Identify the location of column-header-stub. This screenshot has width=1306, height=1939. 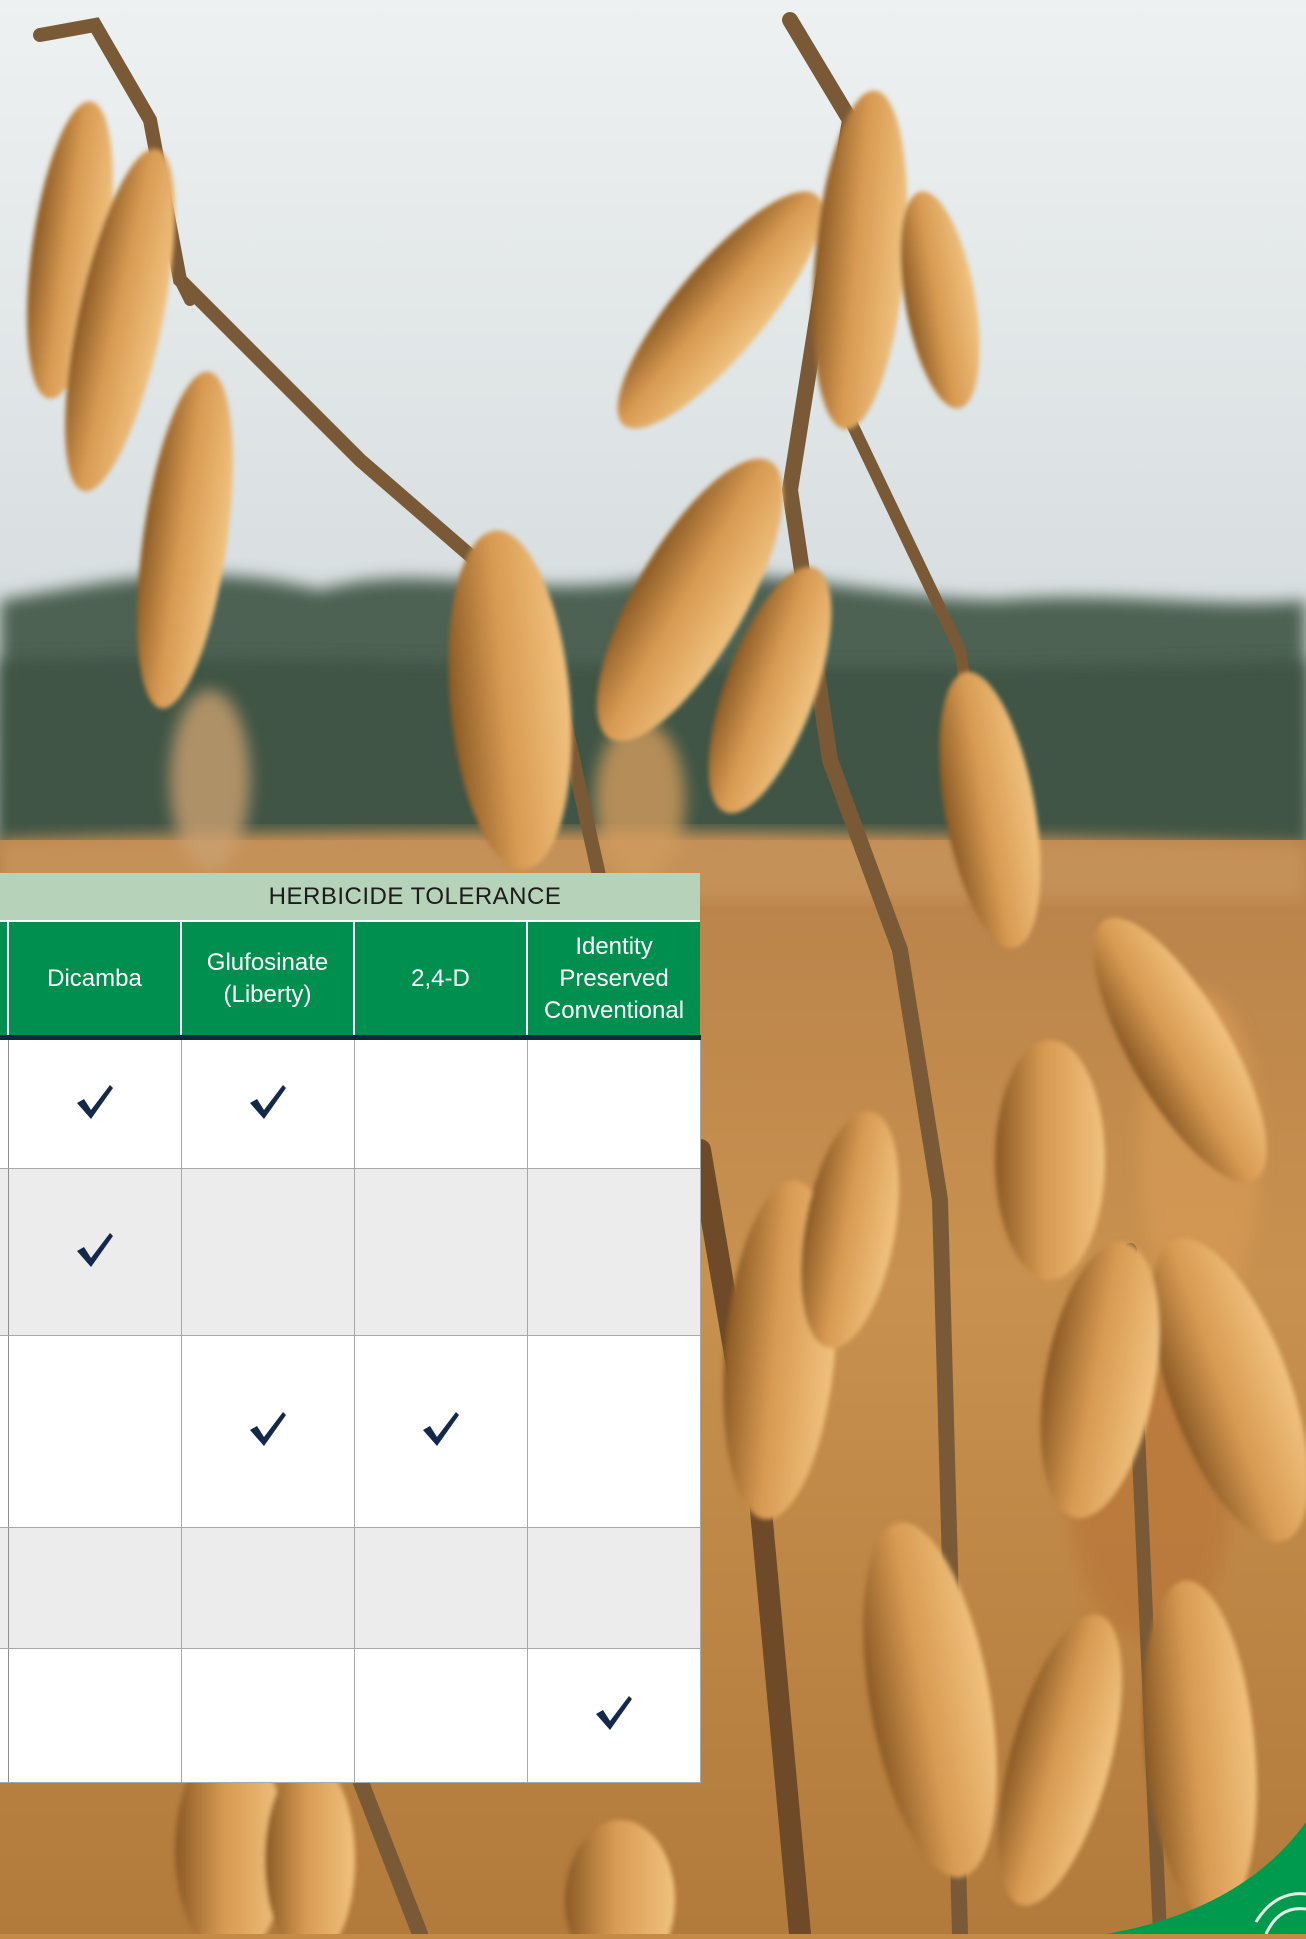
(4, 980).